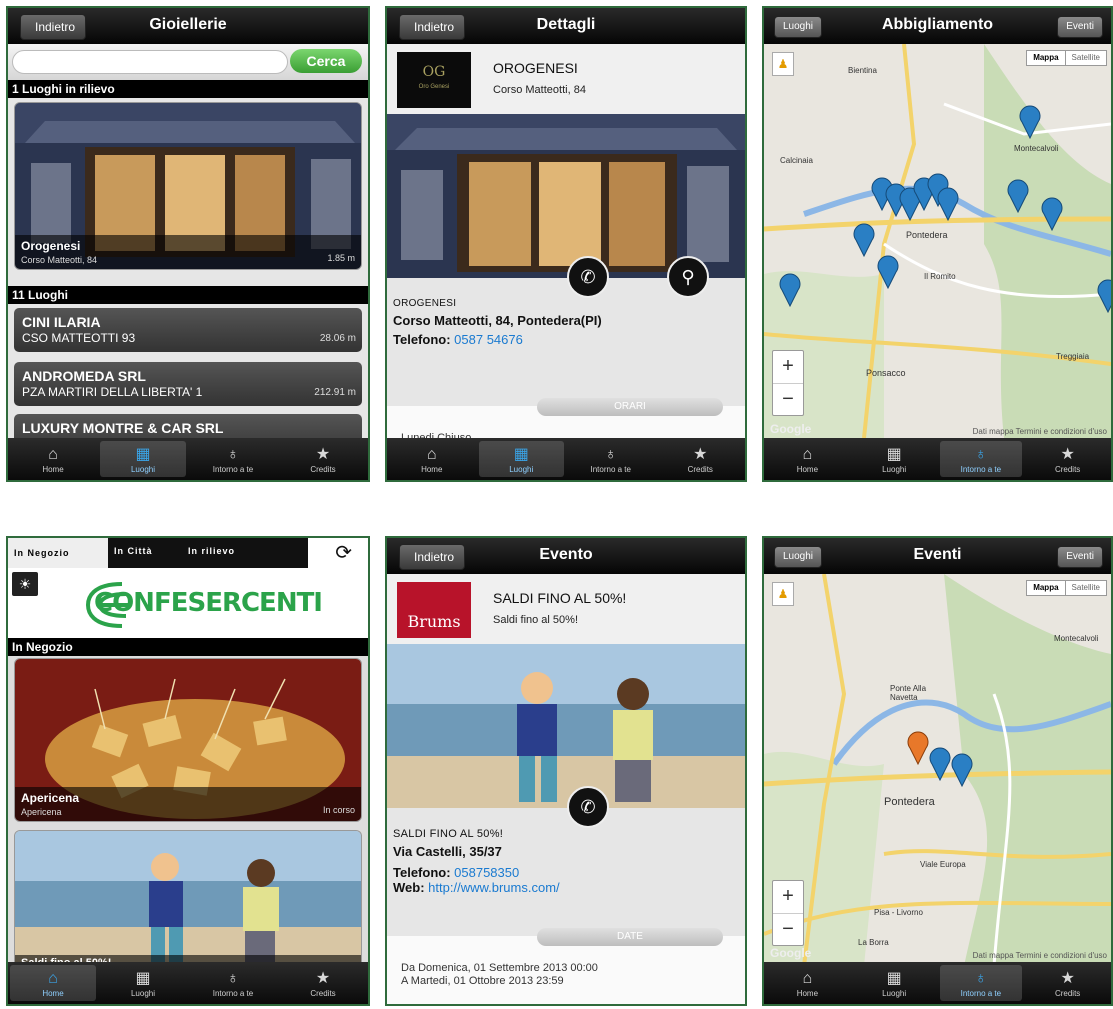 This screenshot has height=1009, width=1113. Describe the element at coordinates (326, 61) in the screenshot. I see `search-button: Cerca` at that location.